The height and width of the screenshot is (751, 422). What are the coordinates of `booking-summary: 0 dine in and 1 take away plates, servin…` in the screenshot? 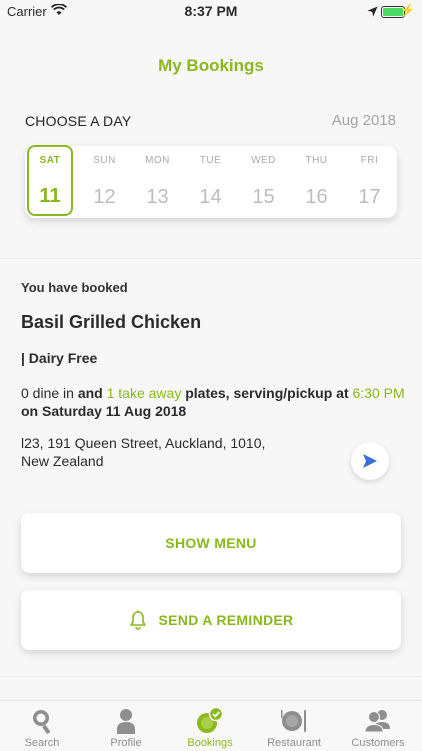 It's located at (213, 402).